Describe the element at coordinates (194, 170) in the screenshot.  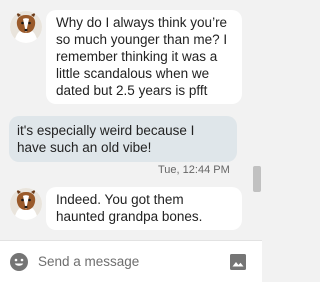
I see `message-timestamp: Tue, 12:44 PM` at that location.